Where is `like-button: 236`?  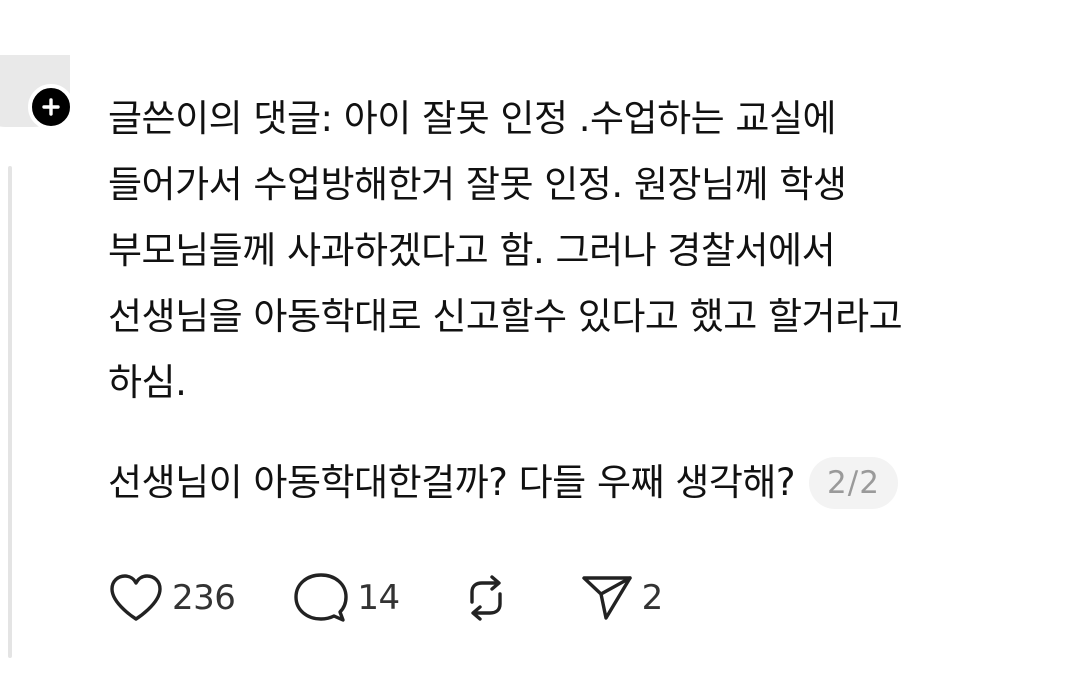
like-button: 236 is located at coordinates (172, 598).